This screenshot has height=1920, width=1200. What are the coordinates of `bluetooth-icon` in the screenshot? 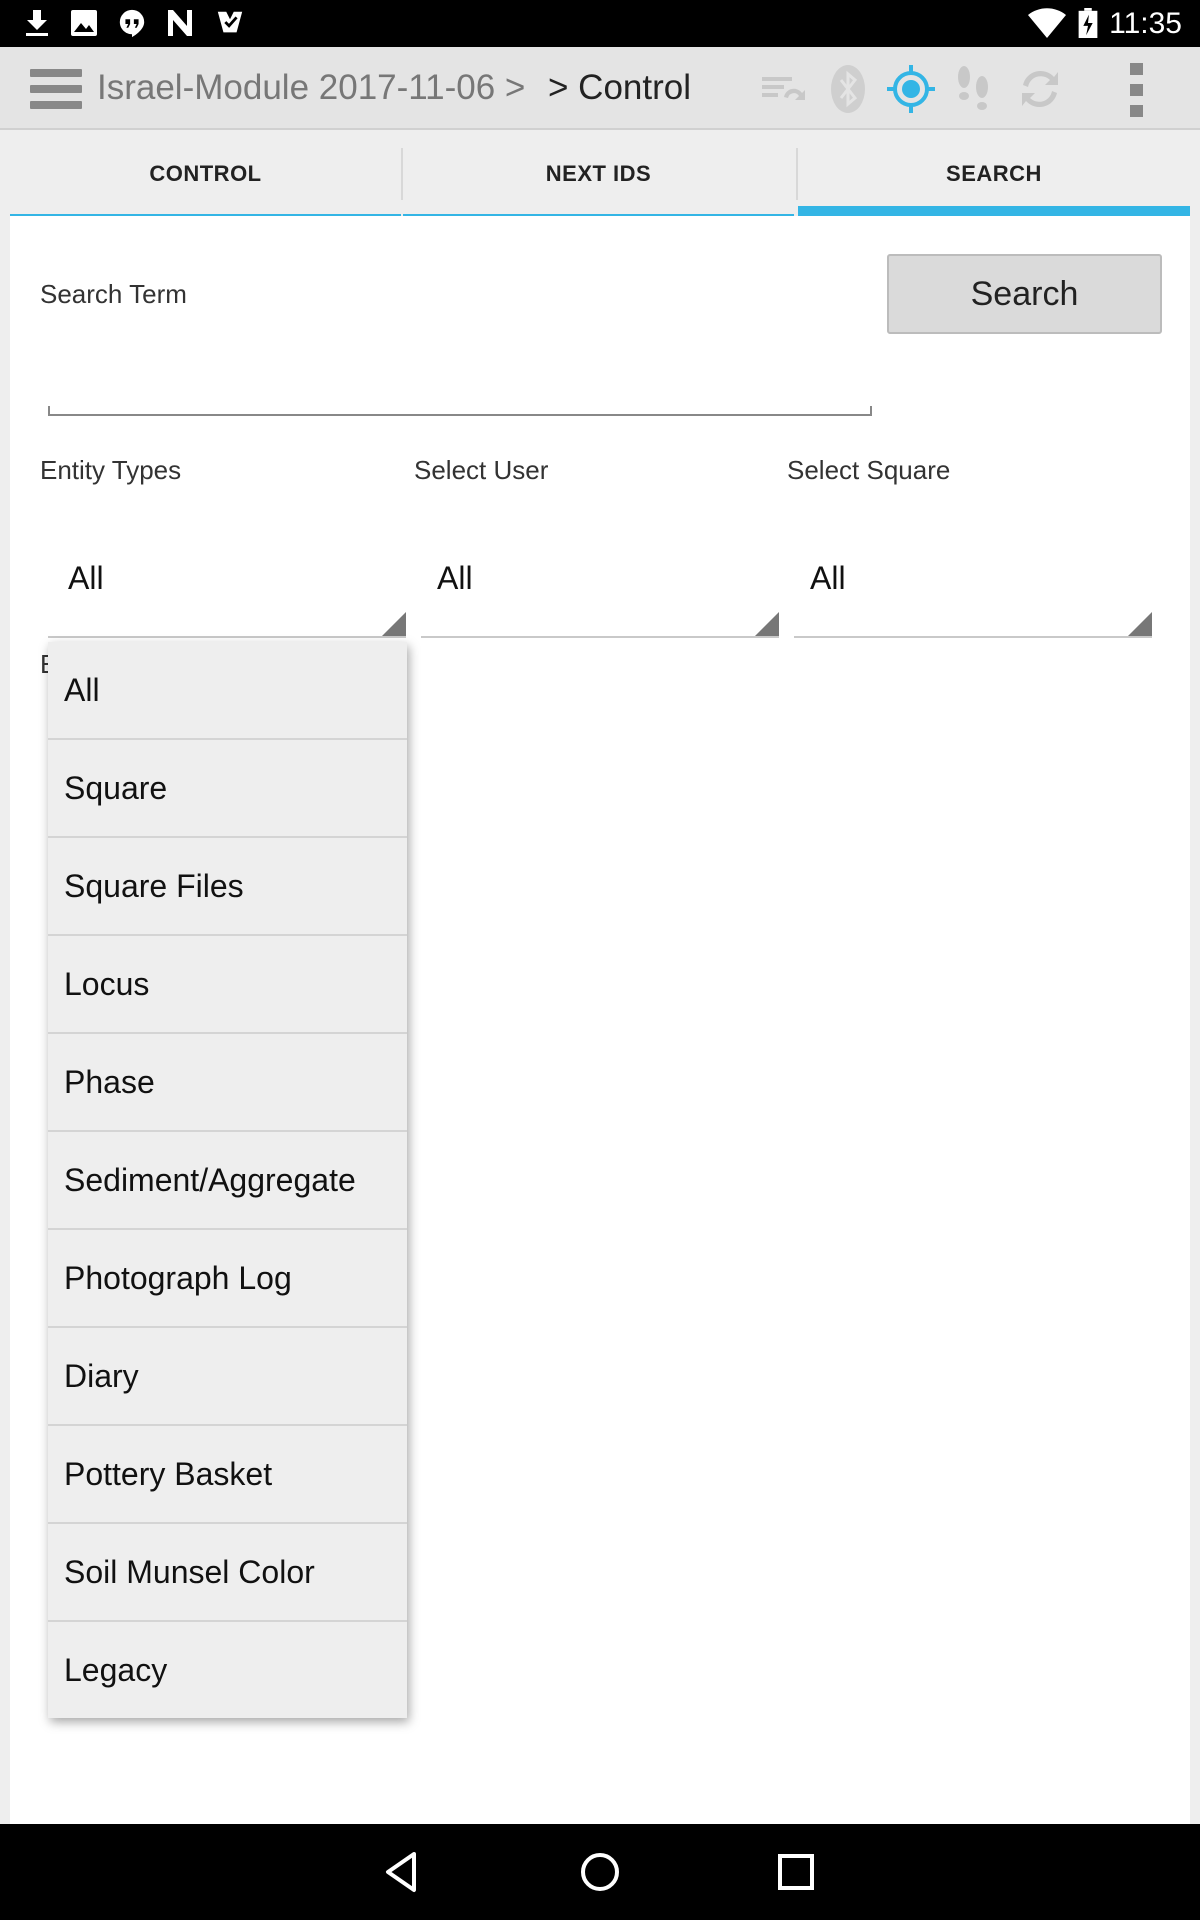 It's located at (848, 89).